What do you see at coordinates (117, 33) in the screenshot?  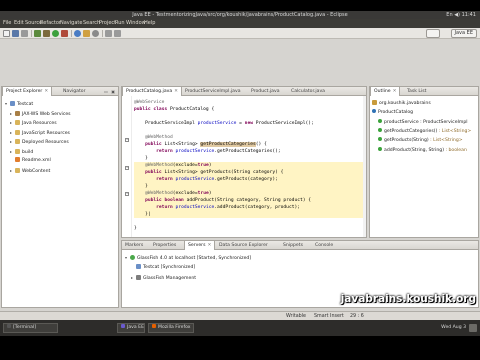 I see `forward-icon` at bounding box center [117, 33].